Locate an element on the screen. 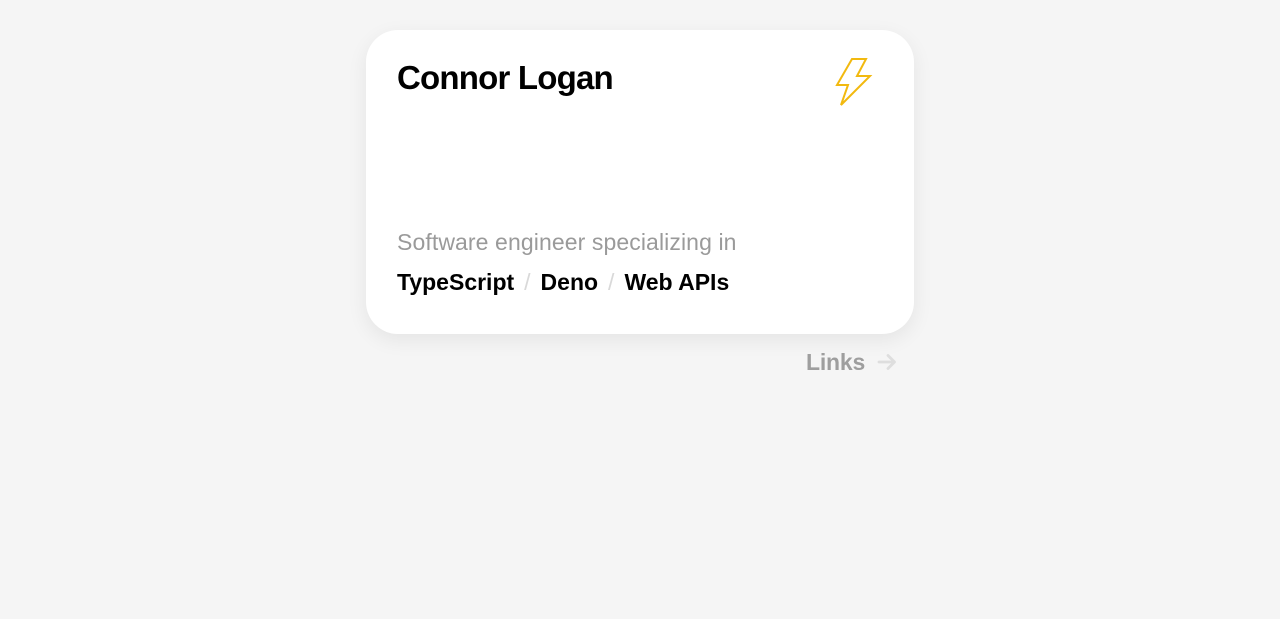  skill-item: Web APIs is located at coordinates (677, 282).